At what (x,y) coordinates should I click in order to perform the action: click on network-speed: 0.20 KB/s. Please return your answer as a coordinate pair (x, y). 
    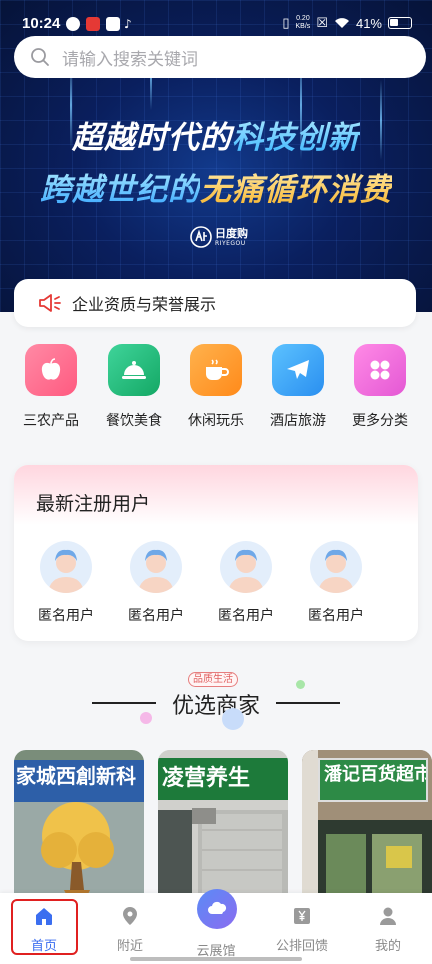
    Looking at the image, I should click on (303, 23).